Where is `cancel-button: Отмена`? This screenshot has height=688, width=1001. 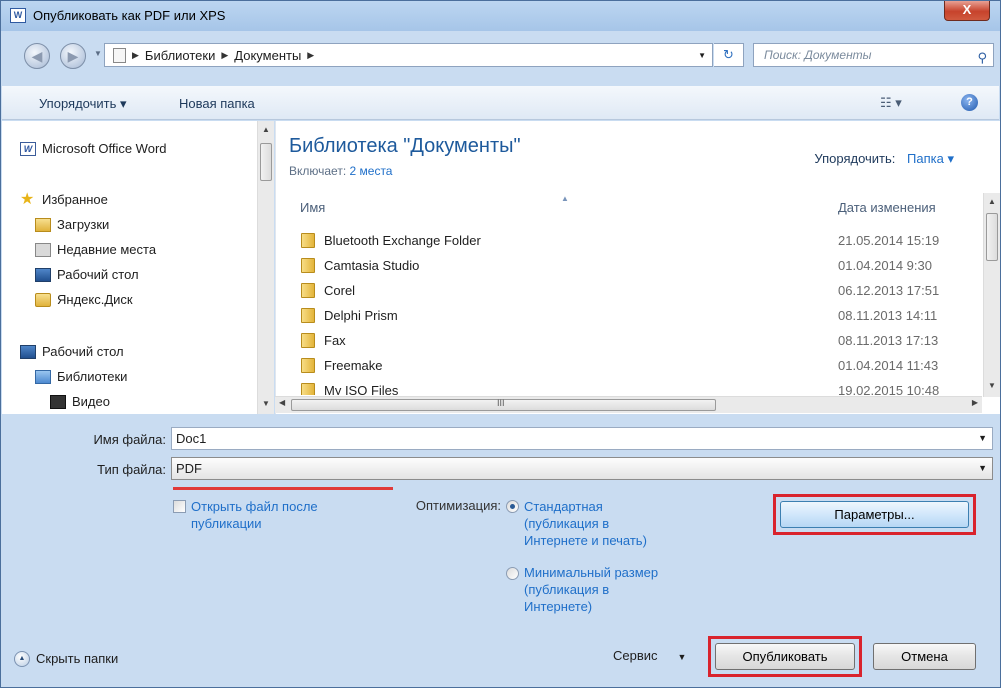
cancel-button: Отмена is located at coordinates (924, 656).